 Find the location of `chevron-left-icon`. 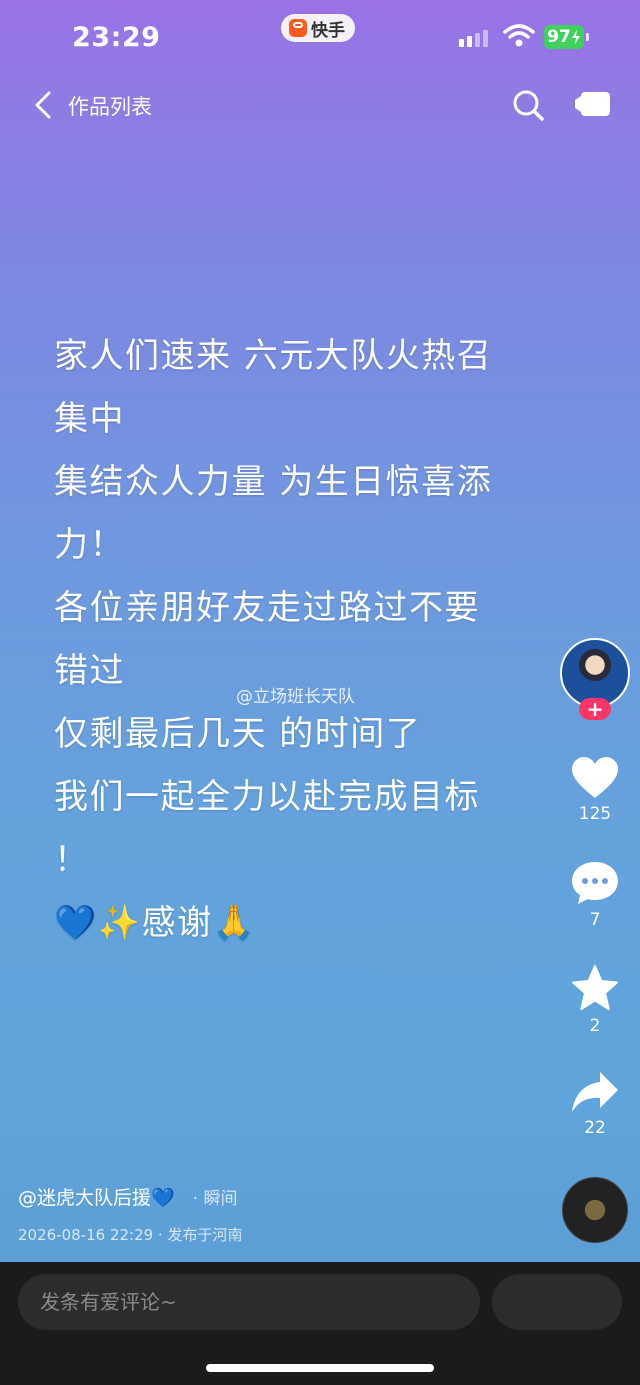

chevron-left-icon is located at coordinates (43, 105).